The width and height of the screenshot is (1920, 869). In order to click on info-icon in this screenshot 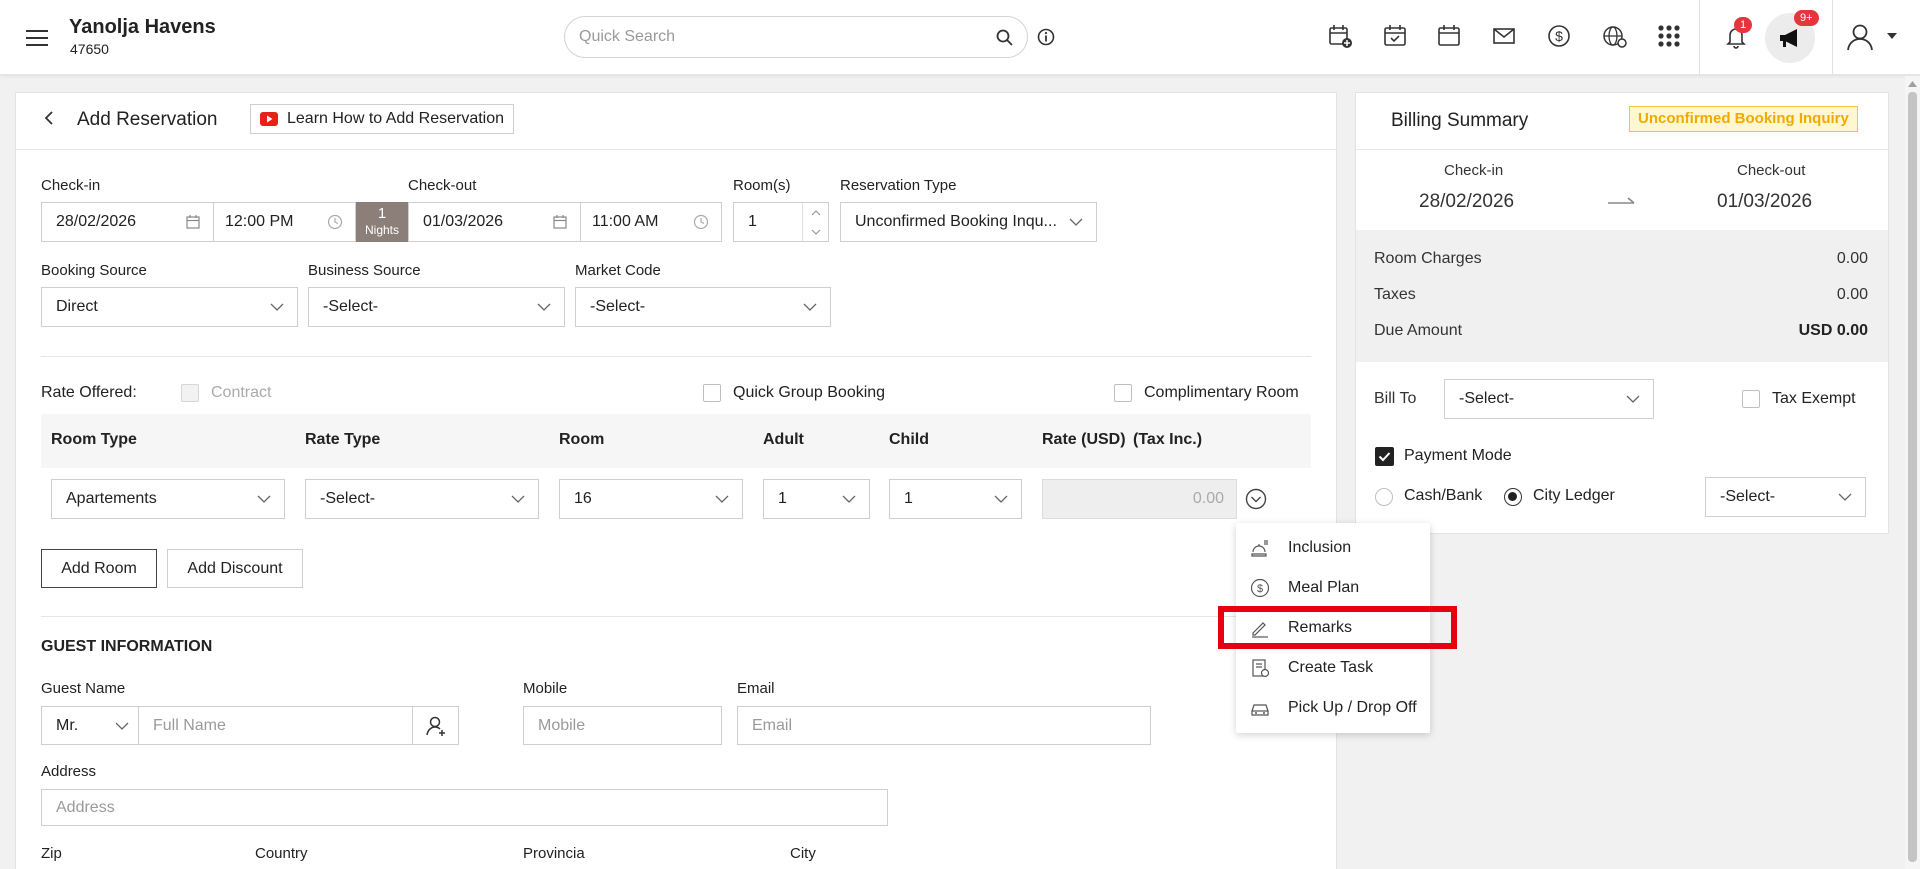, I will do `click(1046, 37)`.